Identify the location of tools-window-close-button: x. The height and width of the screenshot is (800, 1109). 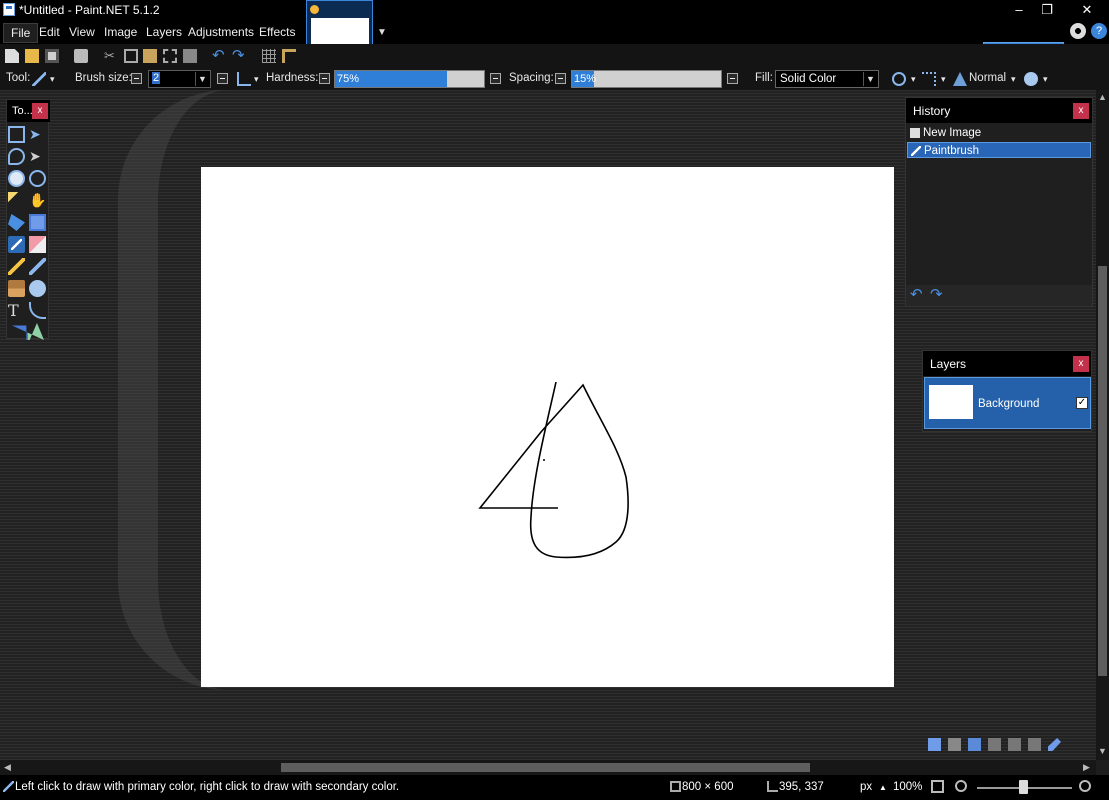
(40, 111).